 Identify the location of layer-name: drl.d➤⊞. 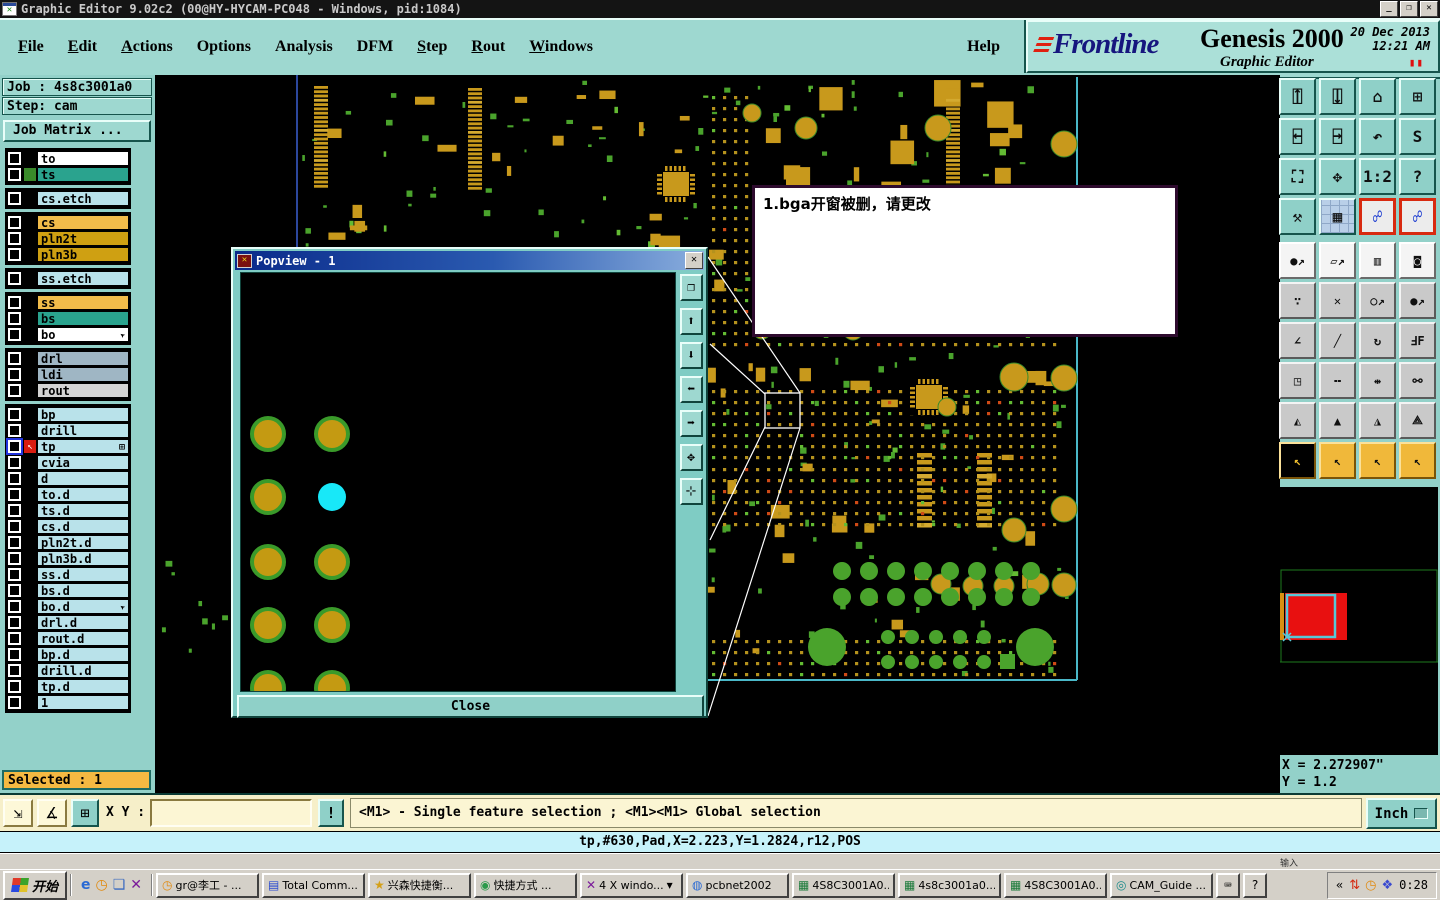
(83, 622).